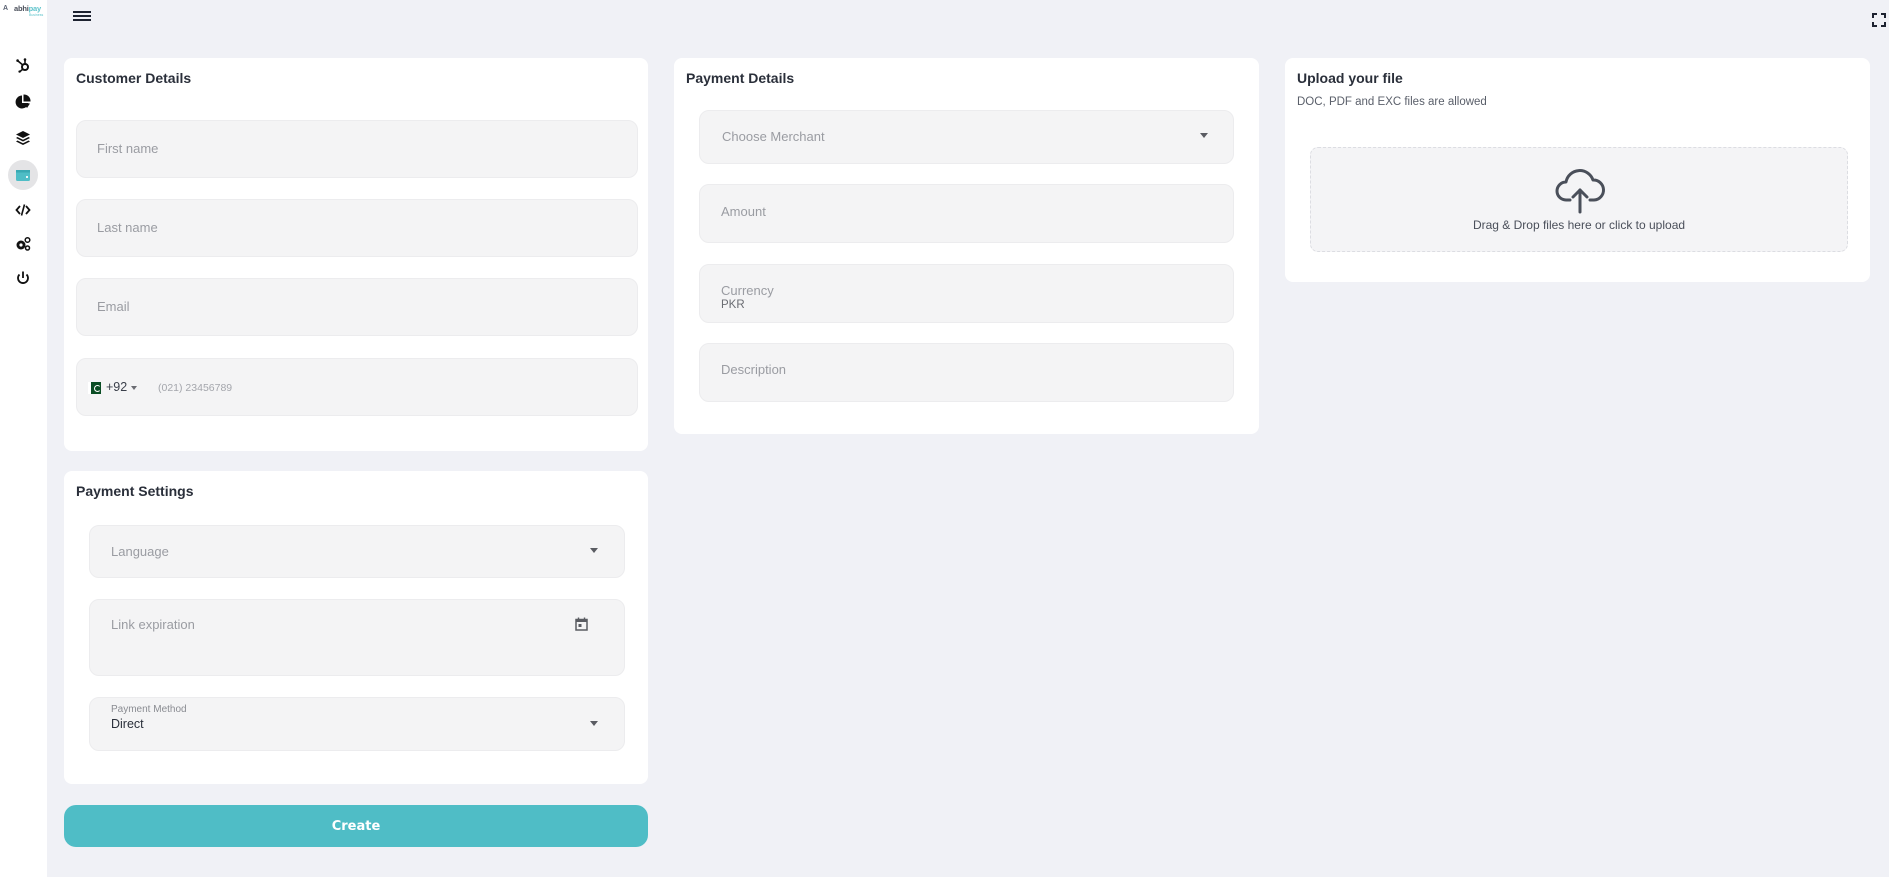 The height and width of the screenshot is (877, 1889). I want to click on first-name-placeholder: First name, so click(128, 148).